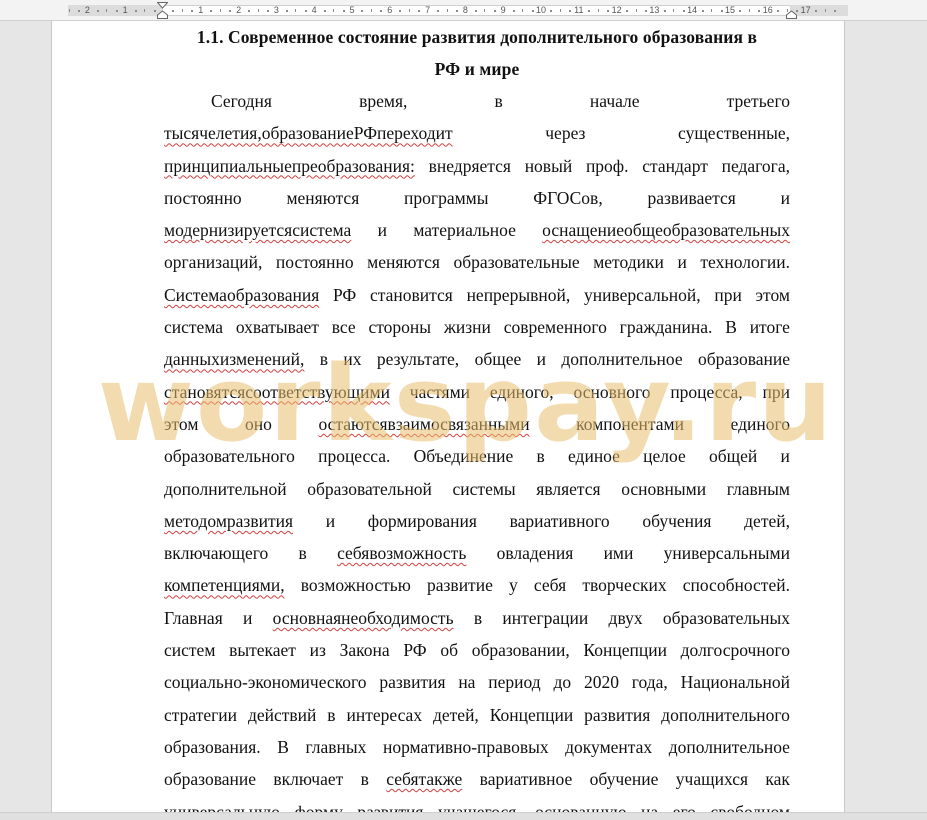 Image resolution: width=927 pixels, height=820 pixels. What do you see at coordinates (767, 10) in the screenshot?
I see `ruler-number: 16` at bounding box center [767, 10].